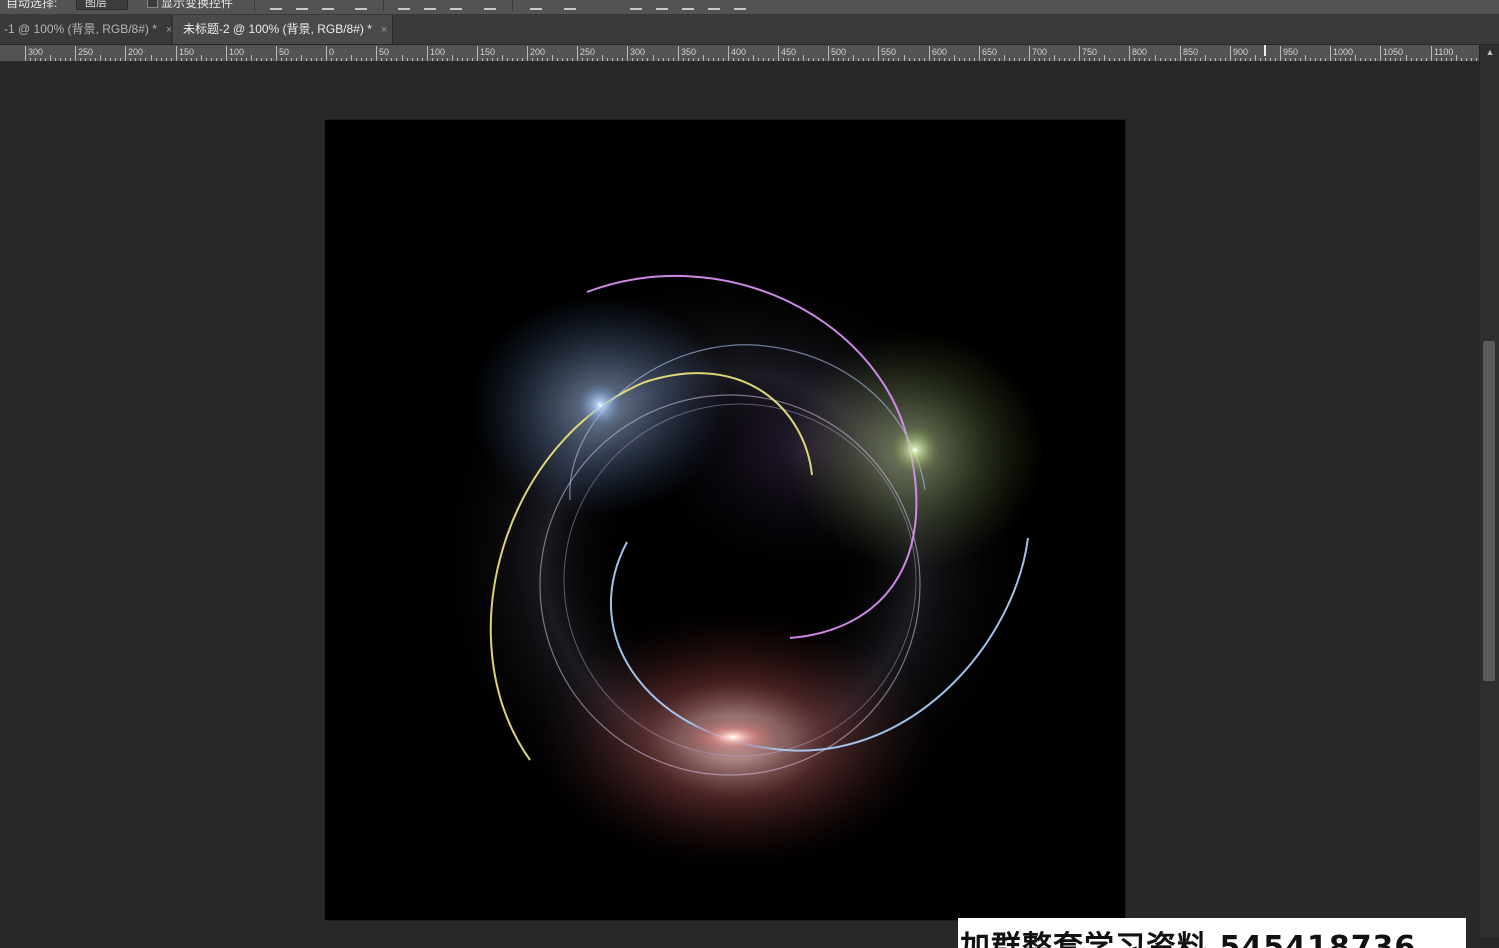 The image size is (1499, 948). I want to click on align-bottom-icon, so click(328, 5).